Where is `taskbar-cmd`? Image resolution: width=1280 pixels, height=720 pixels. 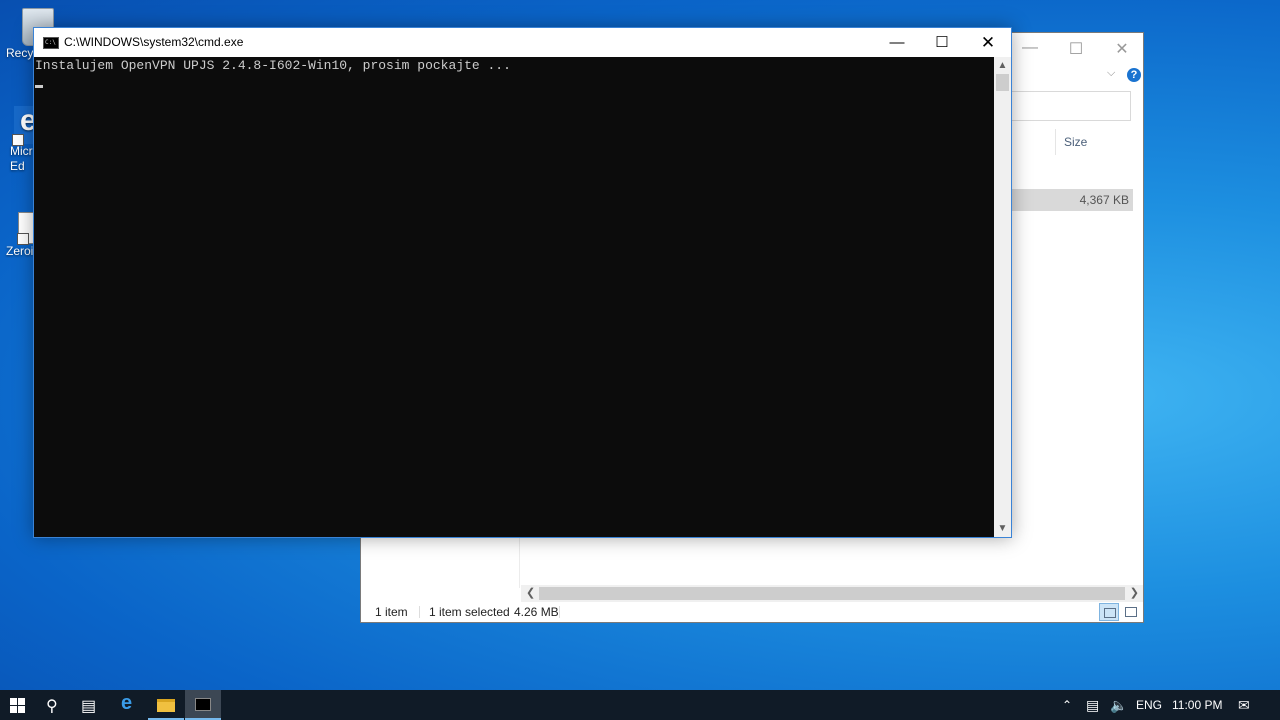
taskbar-cmd is located at coordinates (203, 705).